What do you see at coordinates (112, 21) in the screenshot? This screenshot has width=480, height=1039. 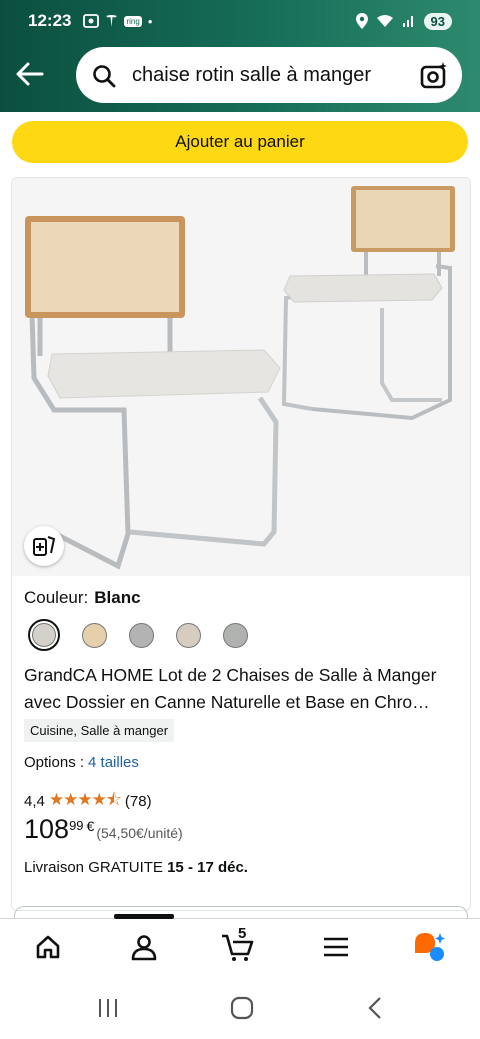 I see `tesla-icon` at bounding box center [112, 21].